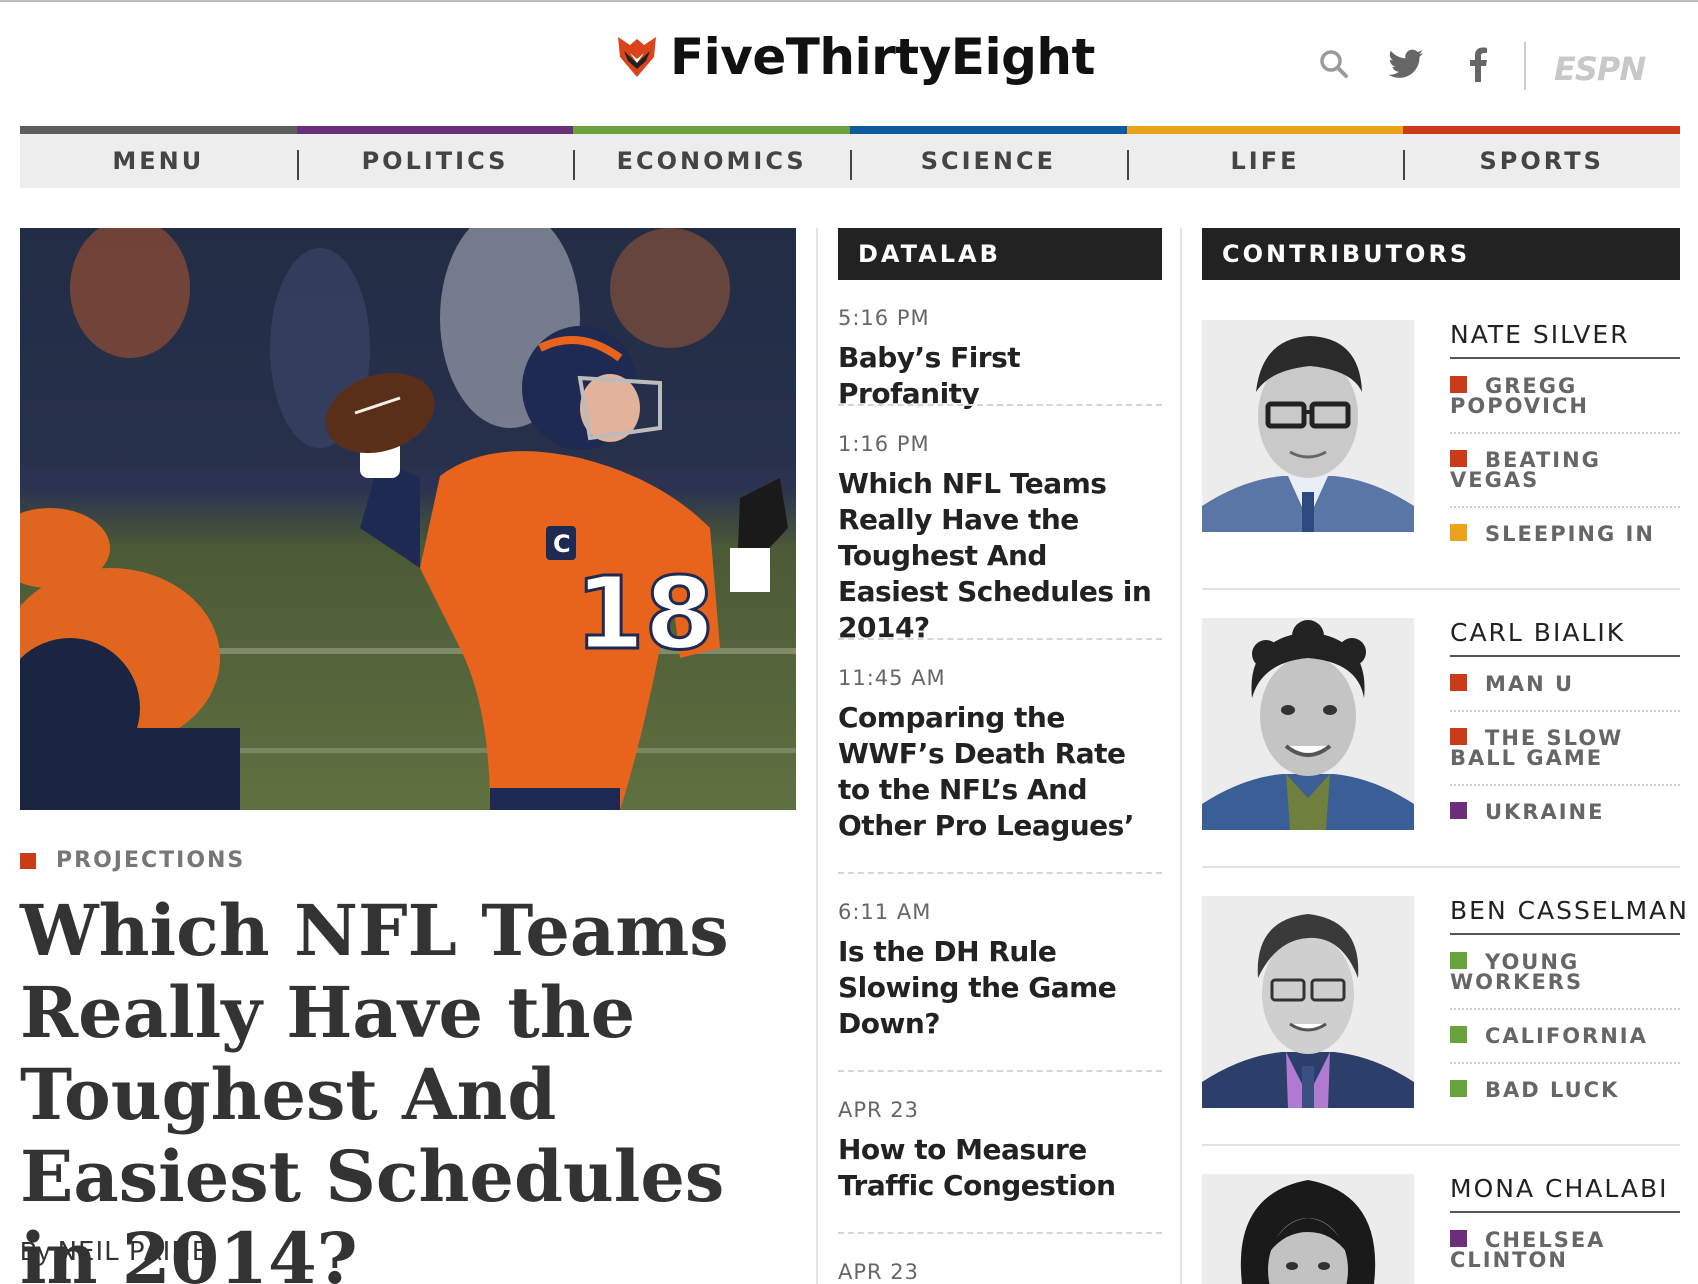 The width and height of the screenshot is (1698, 1284). Describe the element at coordinates (1552, 1090) in the screenshot. I see `link-line-1: BAD LUCK` at that location.